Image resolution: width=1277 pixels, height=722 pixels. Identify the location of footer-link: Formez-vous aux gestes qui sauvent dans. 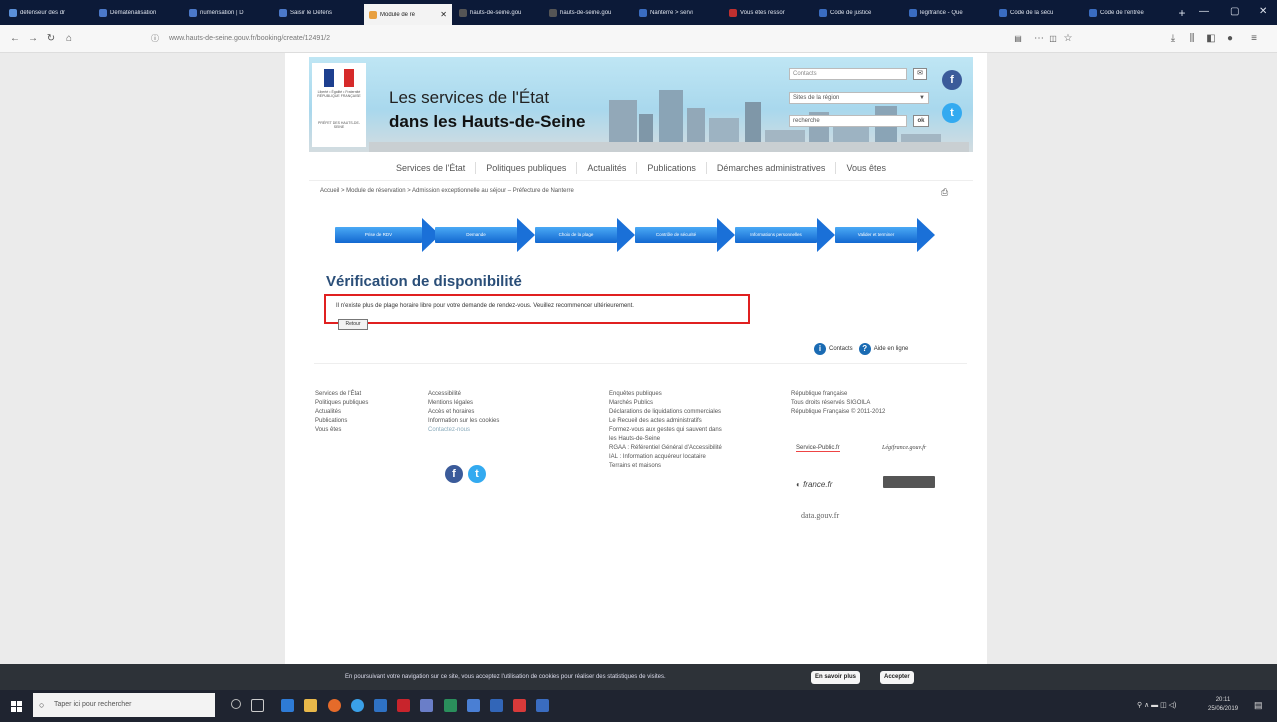
(665, 430).